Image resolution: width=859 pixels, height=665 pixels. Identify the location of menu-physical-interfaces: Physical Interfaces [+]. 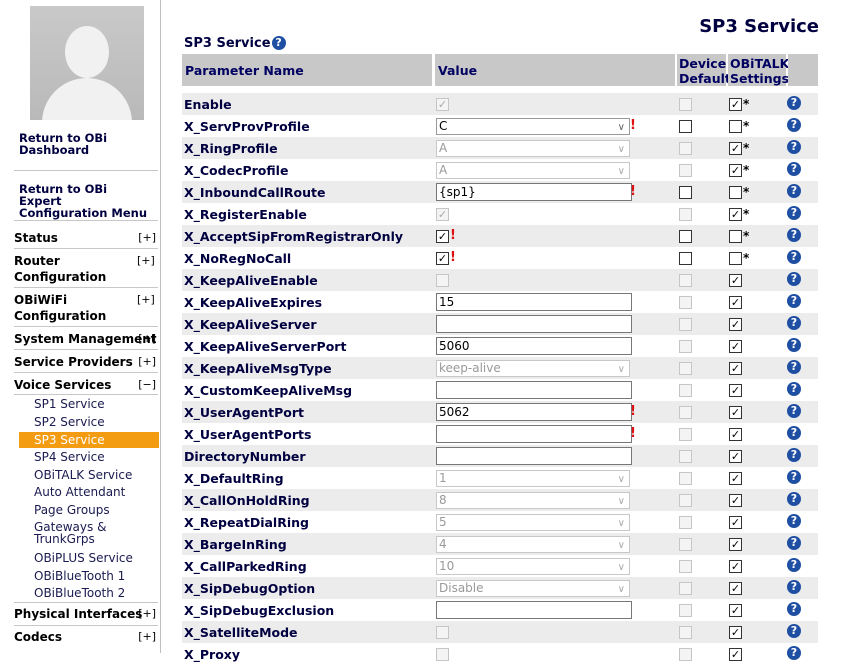
(86, 614).